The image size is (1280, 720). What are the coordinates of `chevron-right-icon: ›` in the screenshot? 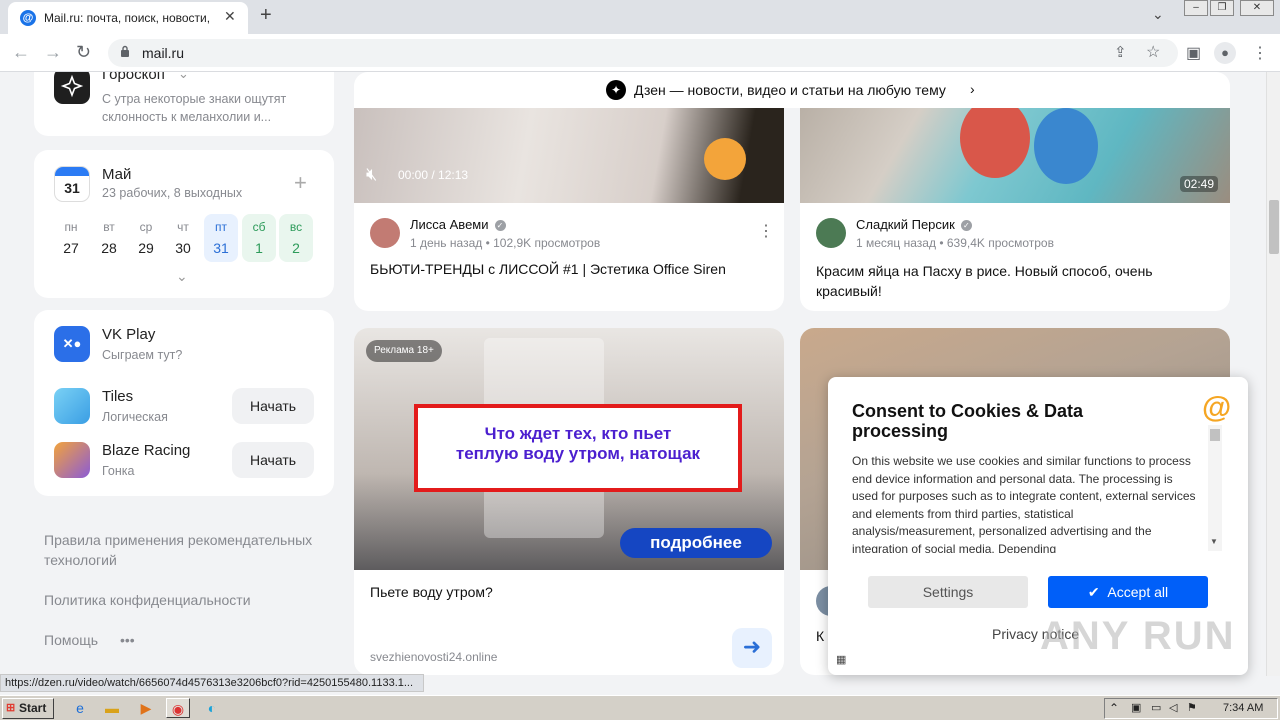 It's located at (972, 89).